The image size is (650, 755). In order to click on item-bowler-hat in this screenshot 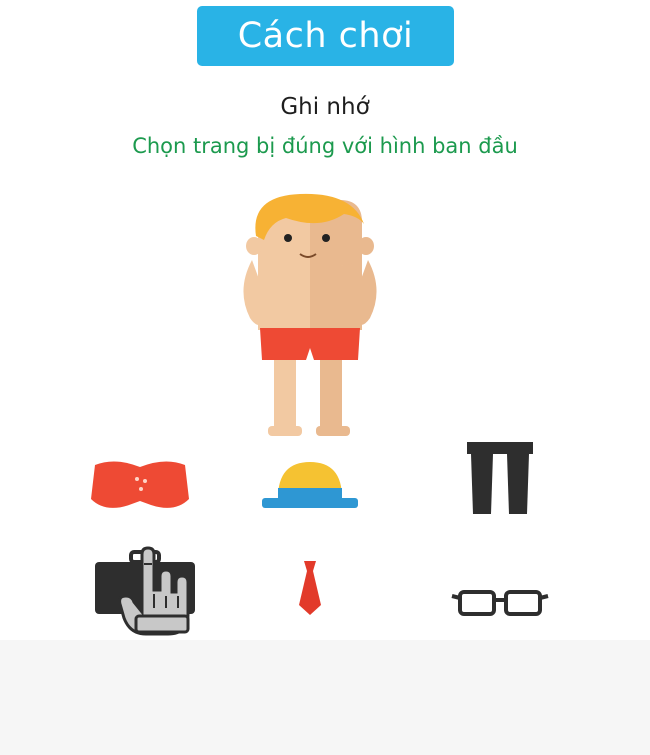, I will do `click(310, 487)`.